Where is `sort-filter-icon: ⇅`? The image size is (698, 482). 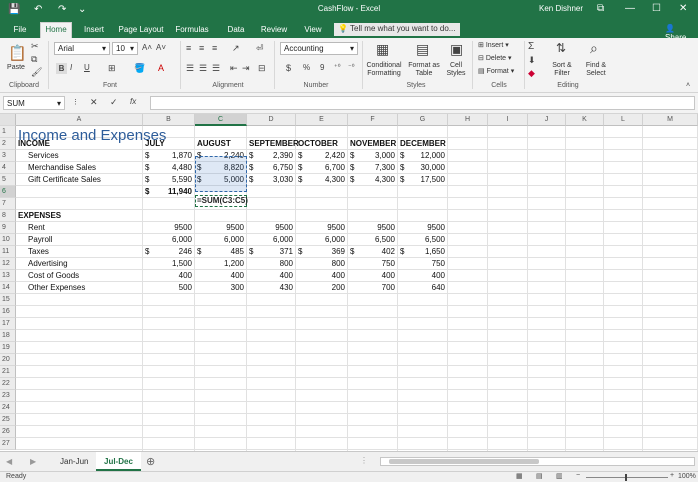 sort-filter-icon: ⇅ is located at coordinates (561, 48).